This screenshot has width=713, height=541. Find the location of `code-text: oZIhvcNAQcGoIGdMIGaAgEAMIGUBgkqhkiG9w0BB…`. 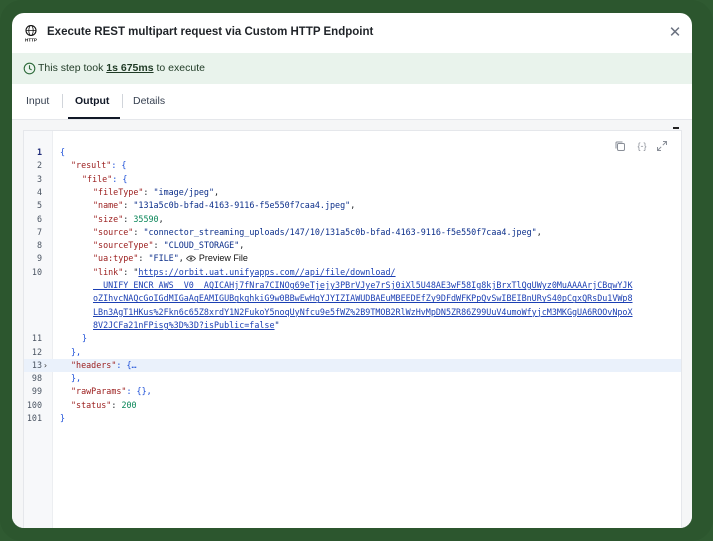

code-text: oZIhvcNAQcGoIGdMIGaAgEAMIGUBgkqhkiG9w0BB… is located at coordinates (363, 298).